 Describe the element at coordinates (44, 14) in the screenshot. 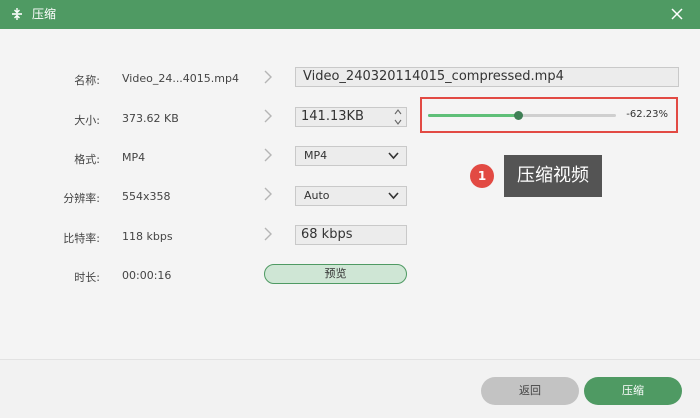

I see `window-title: 压缩` at that location.